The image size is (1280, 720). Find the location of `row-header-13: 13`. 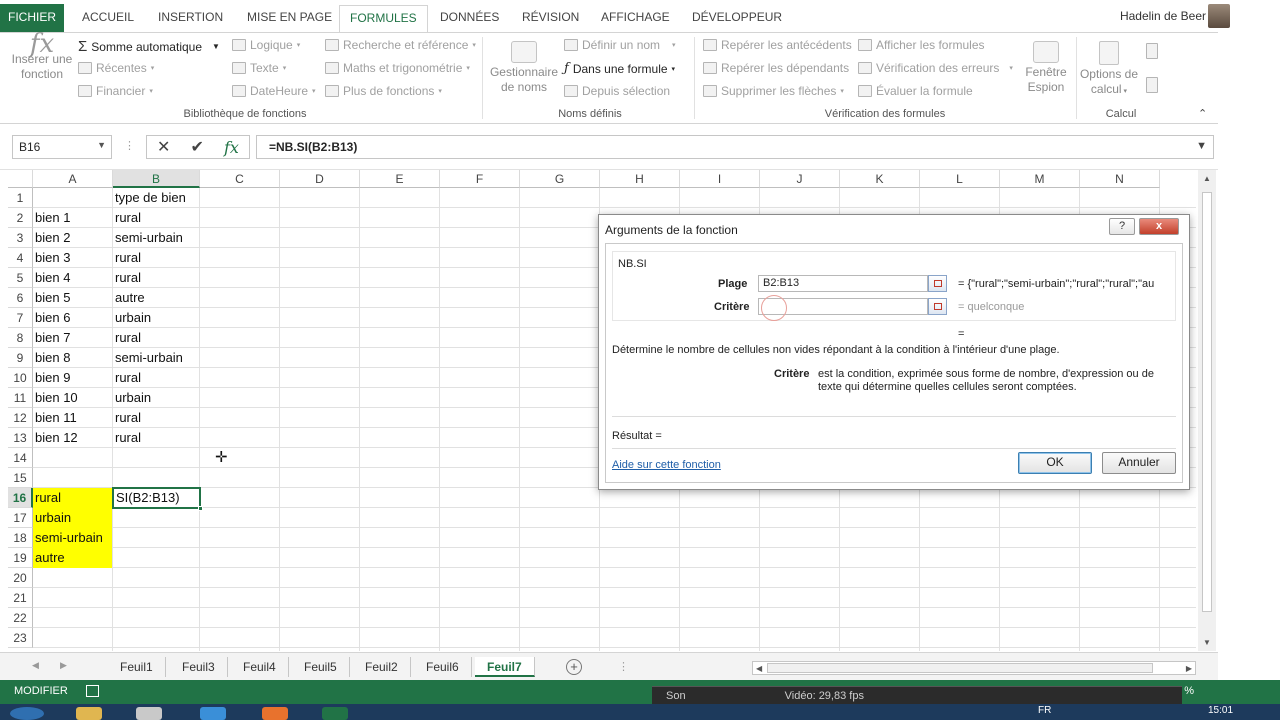

row-header-13: 13 is located at coordinates (20, 438).